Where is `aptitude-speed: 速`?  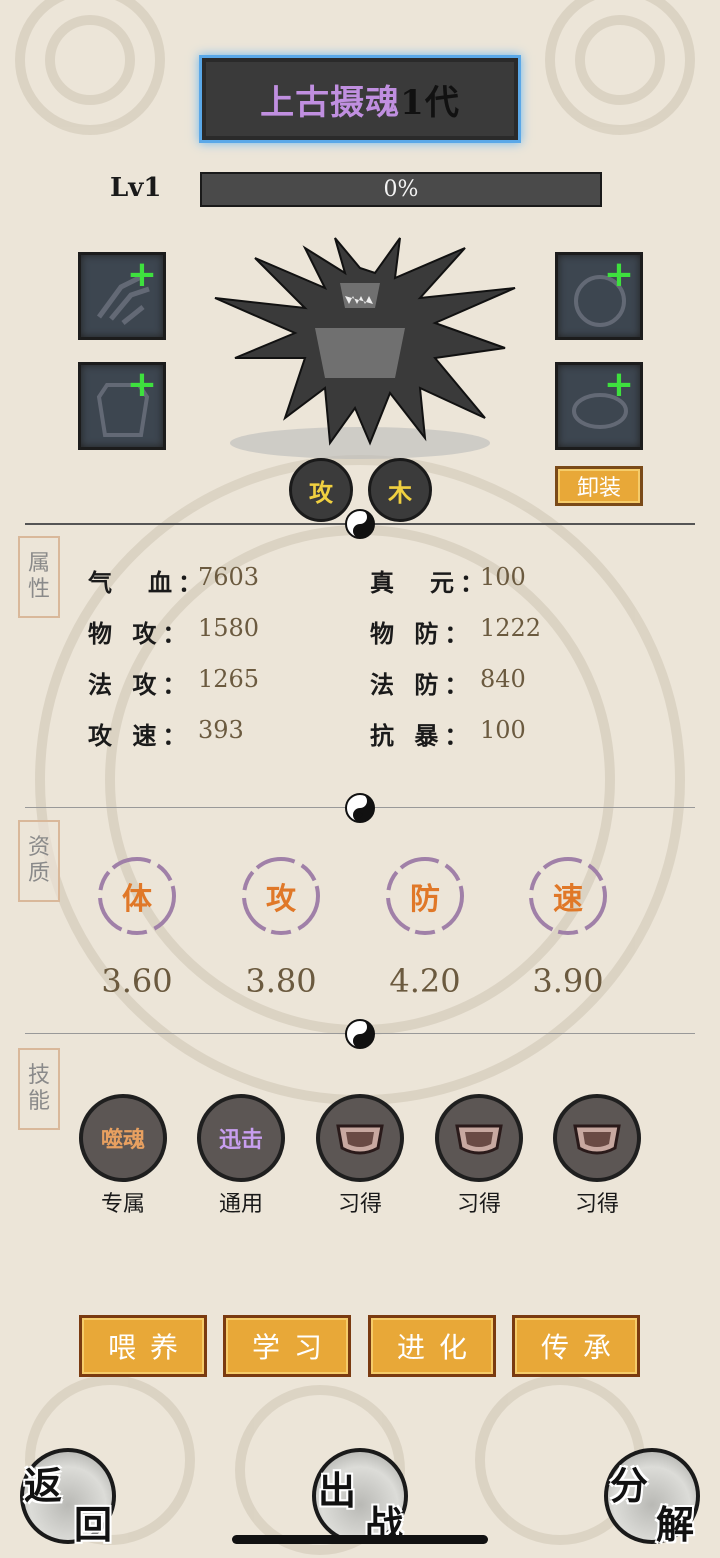 aptitude-speed: 速 is located at coordinates (568, 899).